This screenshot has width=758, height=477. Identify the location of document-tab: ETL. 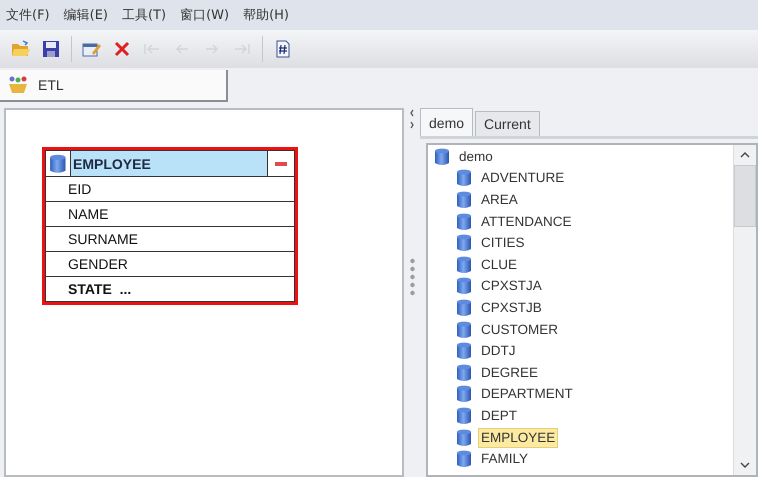
(114, 86).